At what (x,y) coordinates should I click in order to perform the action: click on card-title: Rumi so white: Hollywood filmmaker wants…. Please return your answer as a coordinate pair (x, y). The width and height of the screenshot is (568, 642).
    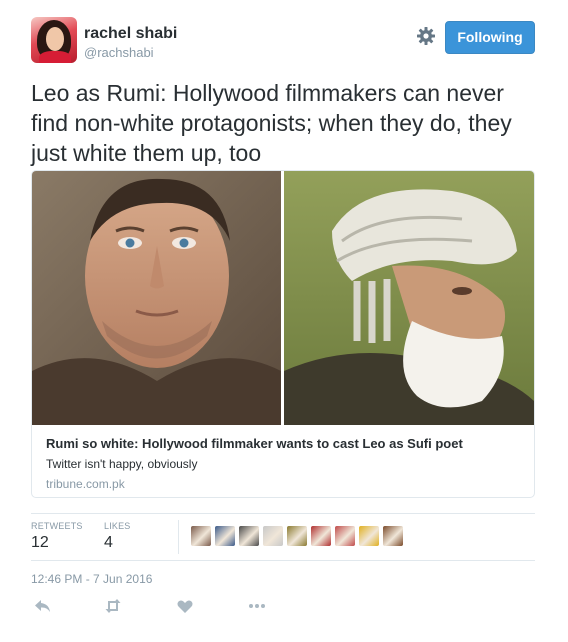
    Looking at the image, I should click on (254, 443).